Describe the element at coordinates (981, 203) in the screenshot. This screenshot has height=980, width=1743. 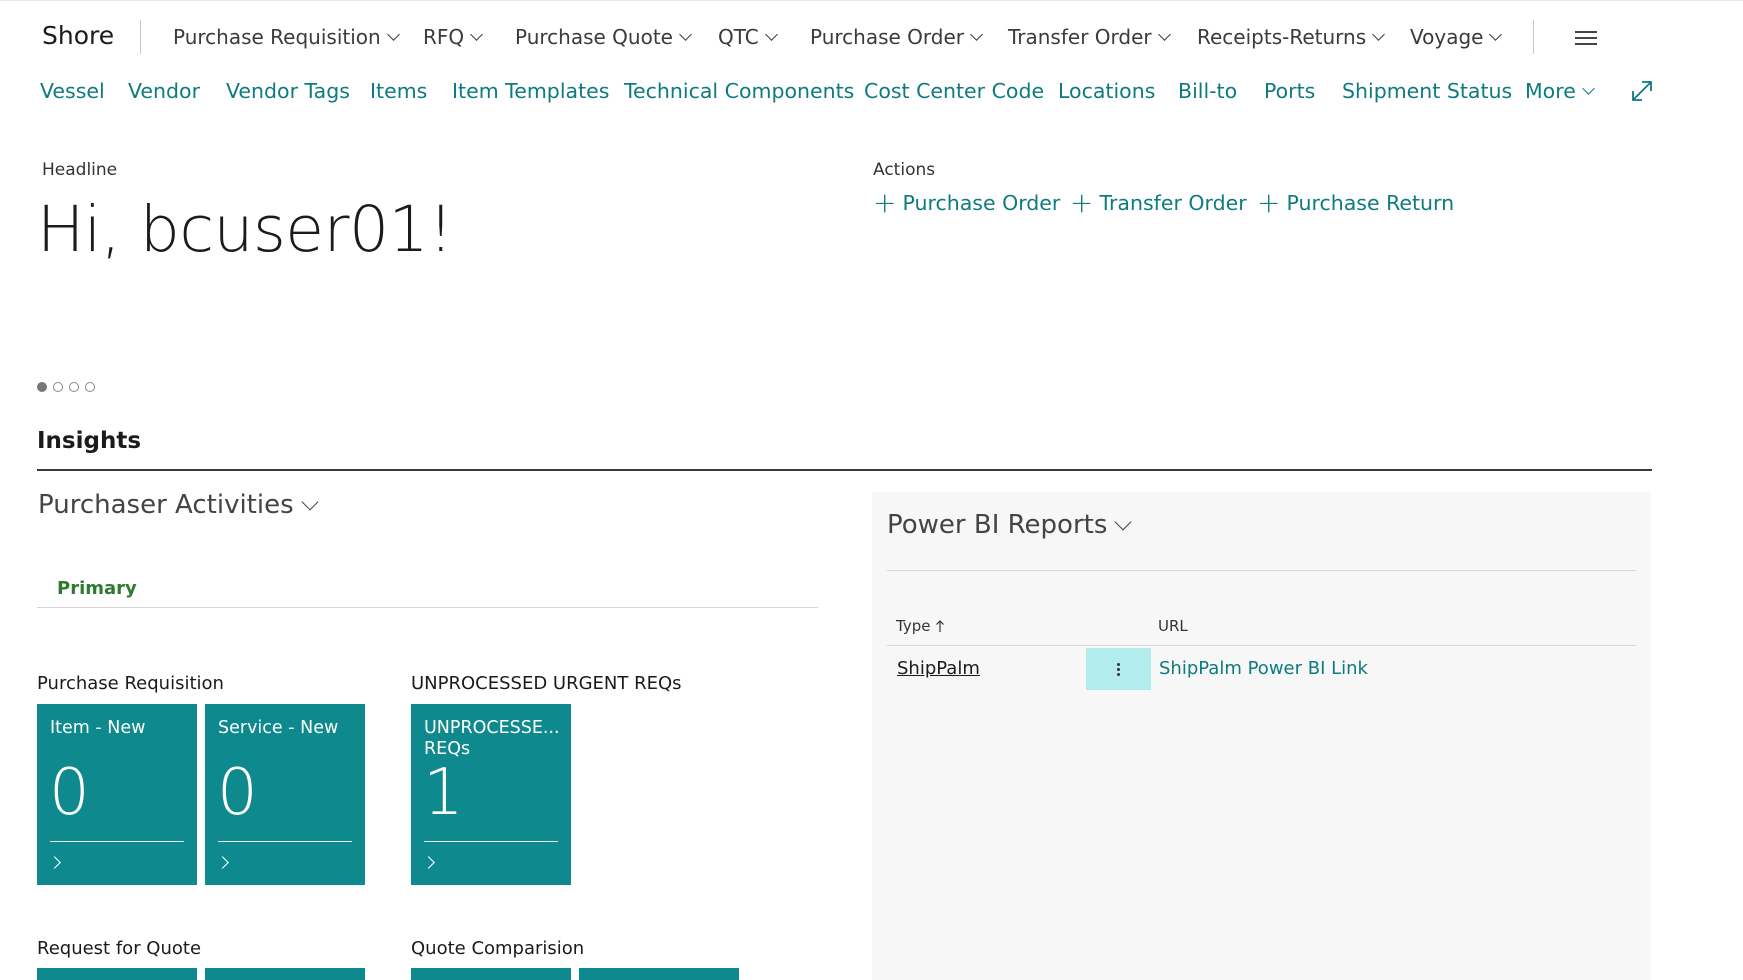
I see `action-label: Purchase Order` at that location.